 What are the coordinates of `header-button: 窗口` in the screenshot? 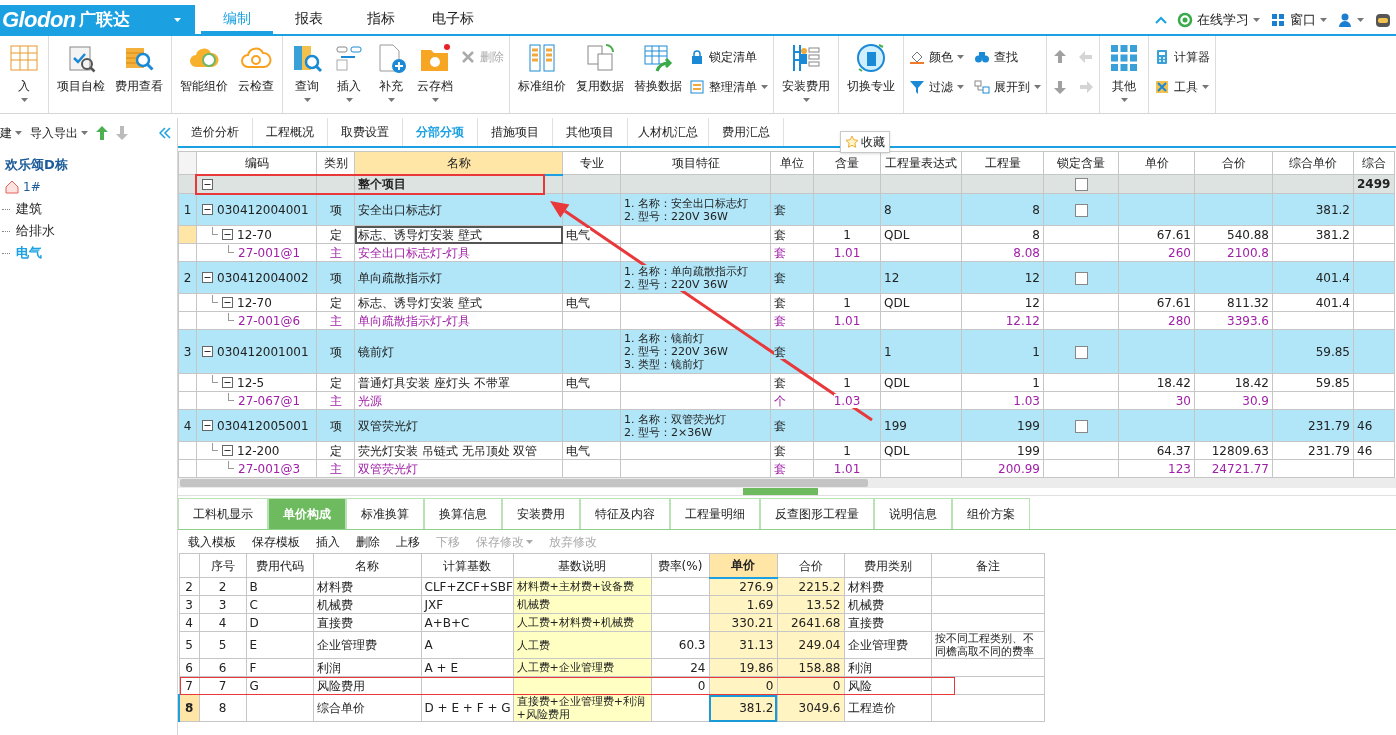 It's located at (1298, 19).